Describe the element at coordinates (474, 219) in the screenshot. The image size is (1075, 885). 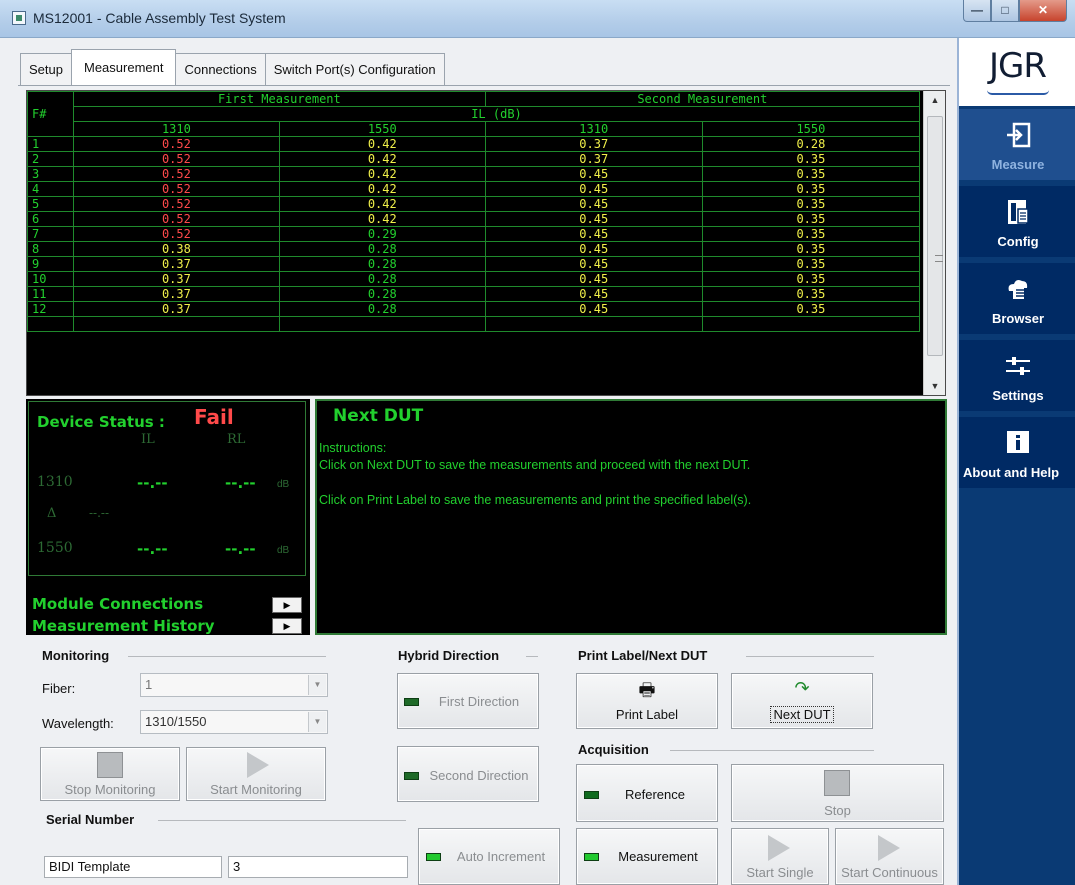
I see `table-row: 6 0.52 0.42 0.45 0.35` at that location.